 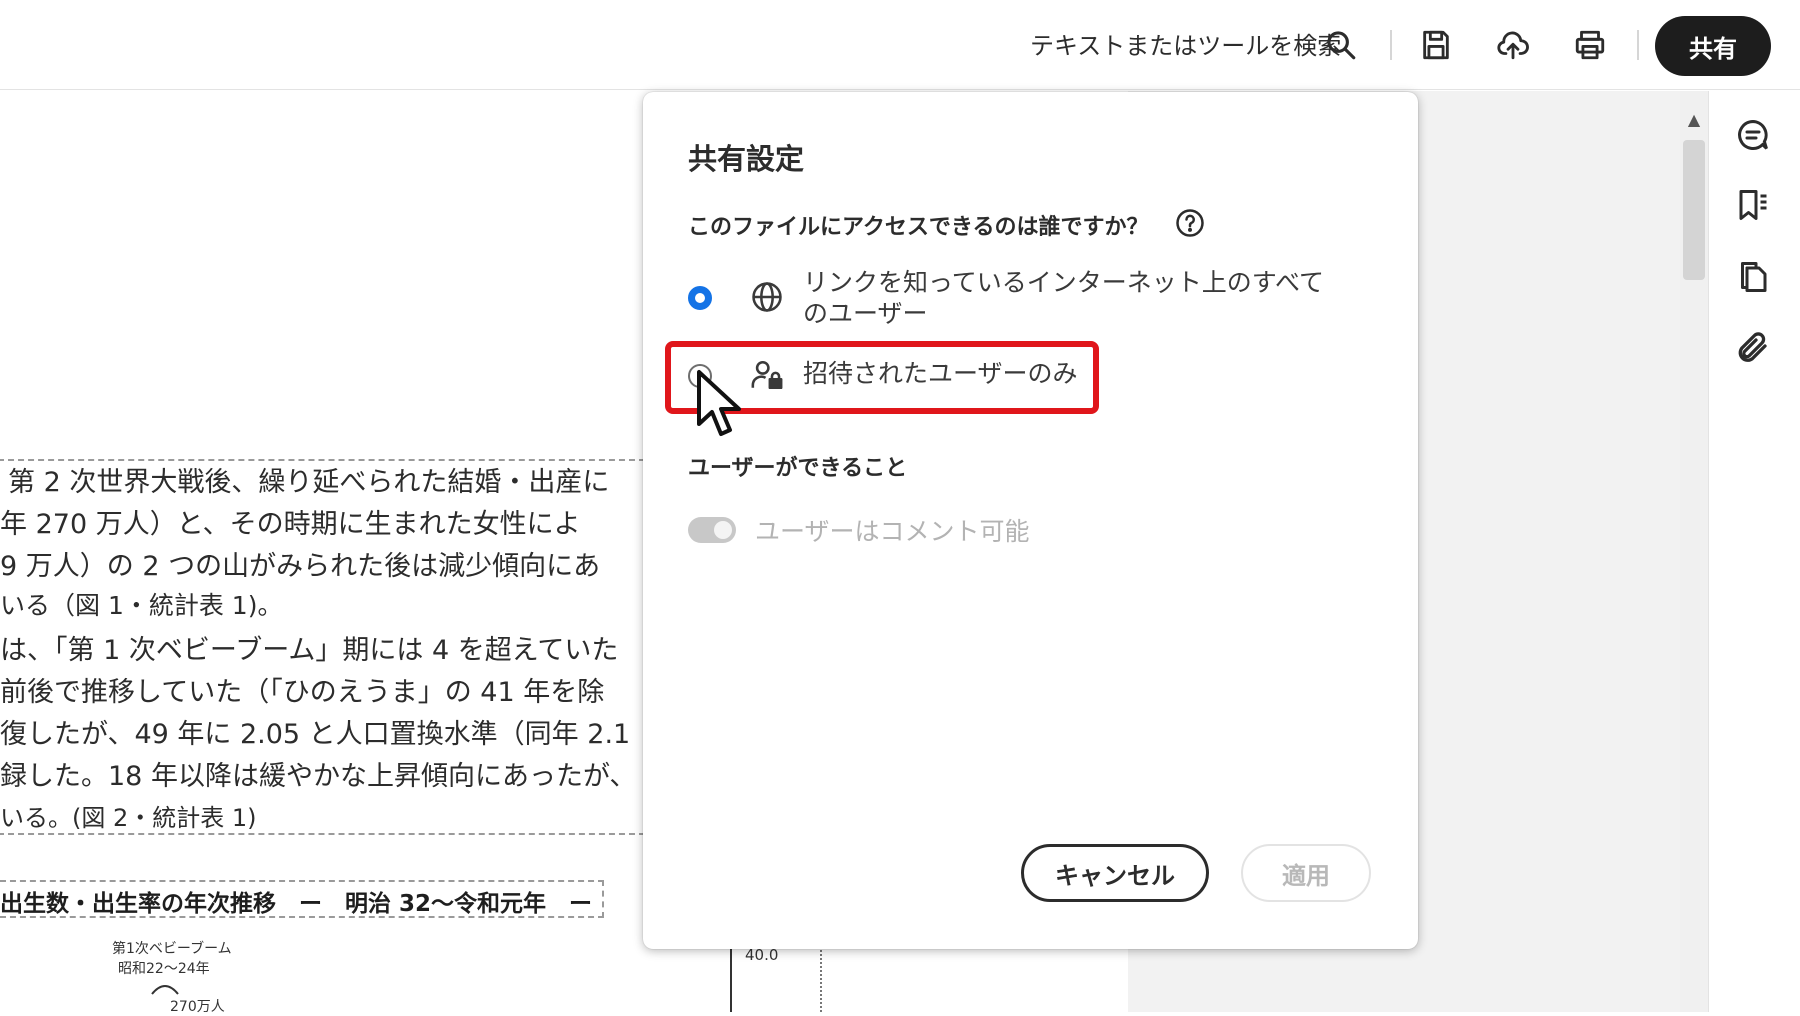 What do you see at coordinates (290, 524) in the screenshot?
I see `doc-line: 年 270 万人）と、その時期に生まれた女性によ` at bounding box center [290, 524].